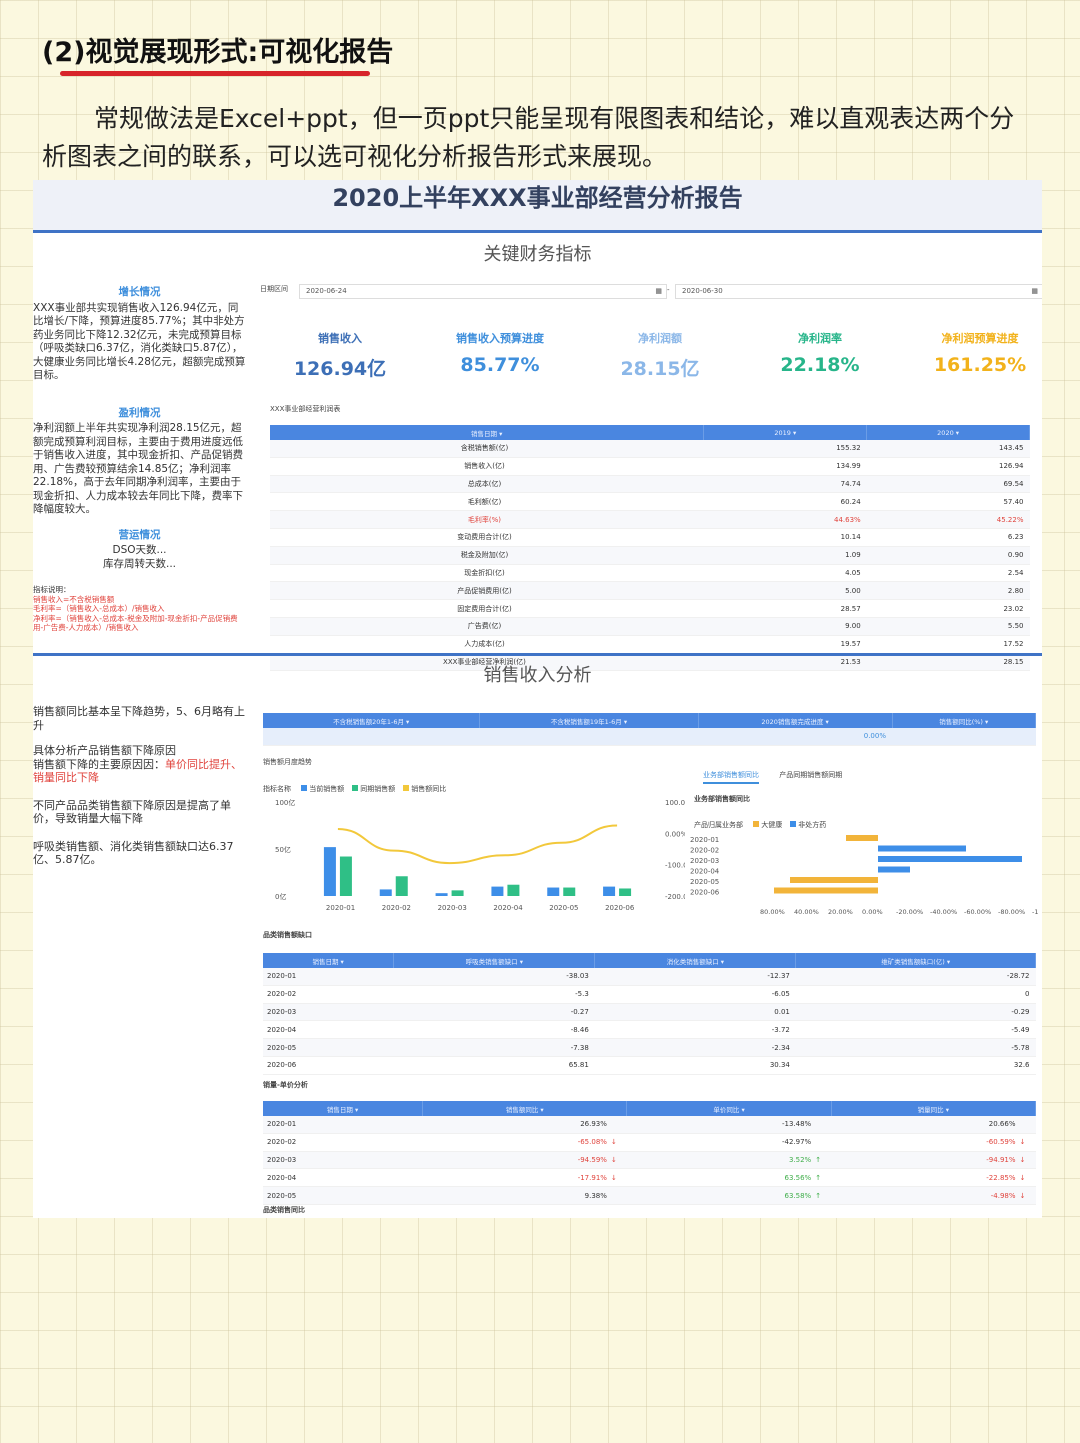 The height and width of the screenshot is (1443, 1080). I want to click on table-cell: 毛利率(%), so click(487, 519).